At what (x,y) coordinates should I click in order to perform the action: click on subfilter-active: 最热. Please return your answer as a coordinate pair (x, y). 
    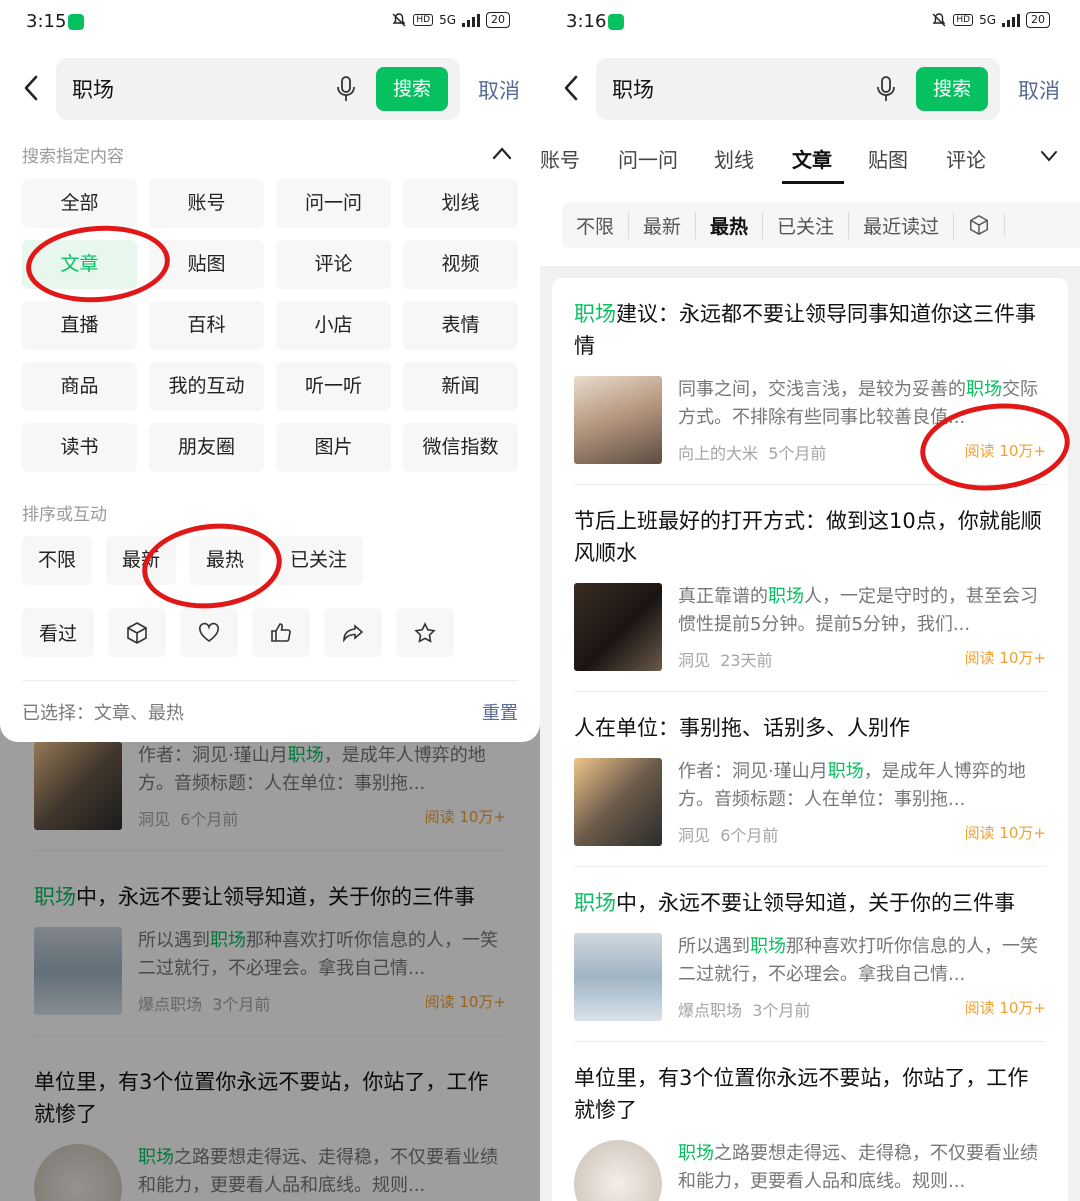
    Looking at the image, I should click on (730, 225).